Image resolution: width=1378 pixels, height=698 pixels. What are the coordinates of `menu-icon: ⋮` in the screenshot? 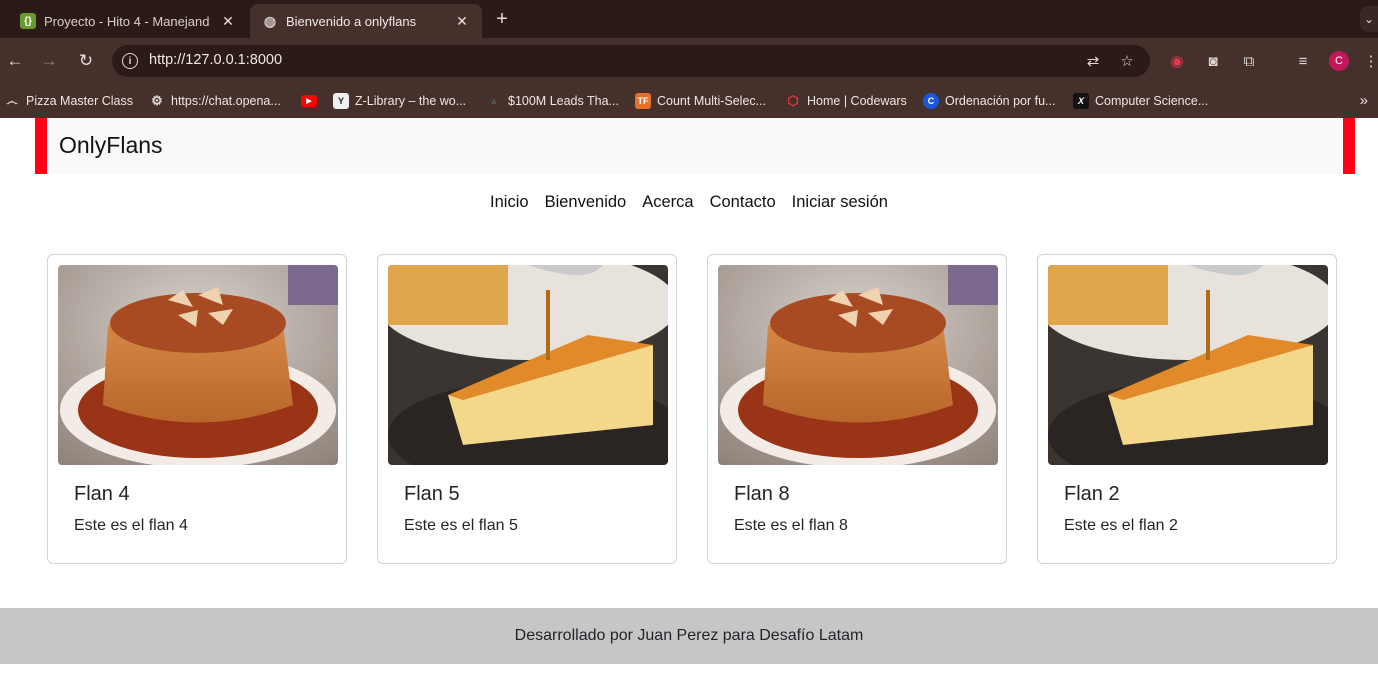 It's located at (1371, 61).